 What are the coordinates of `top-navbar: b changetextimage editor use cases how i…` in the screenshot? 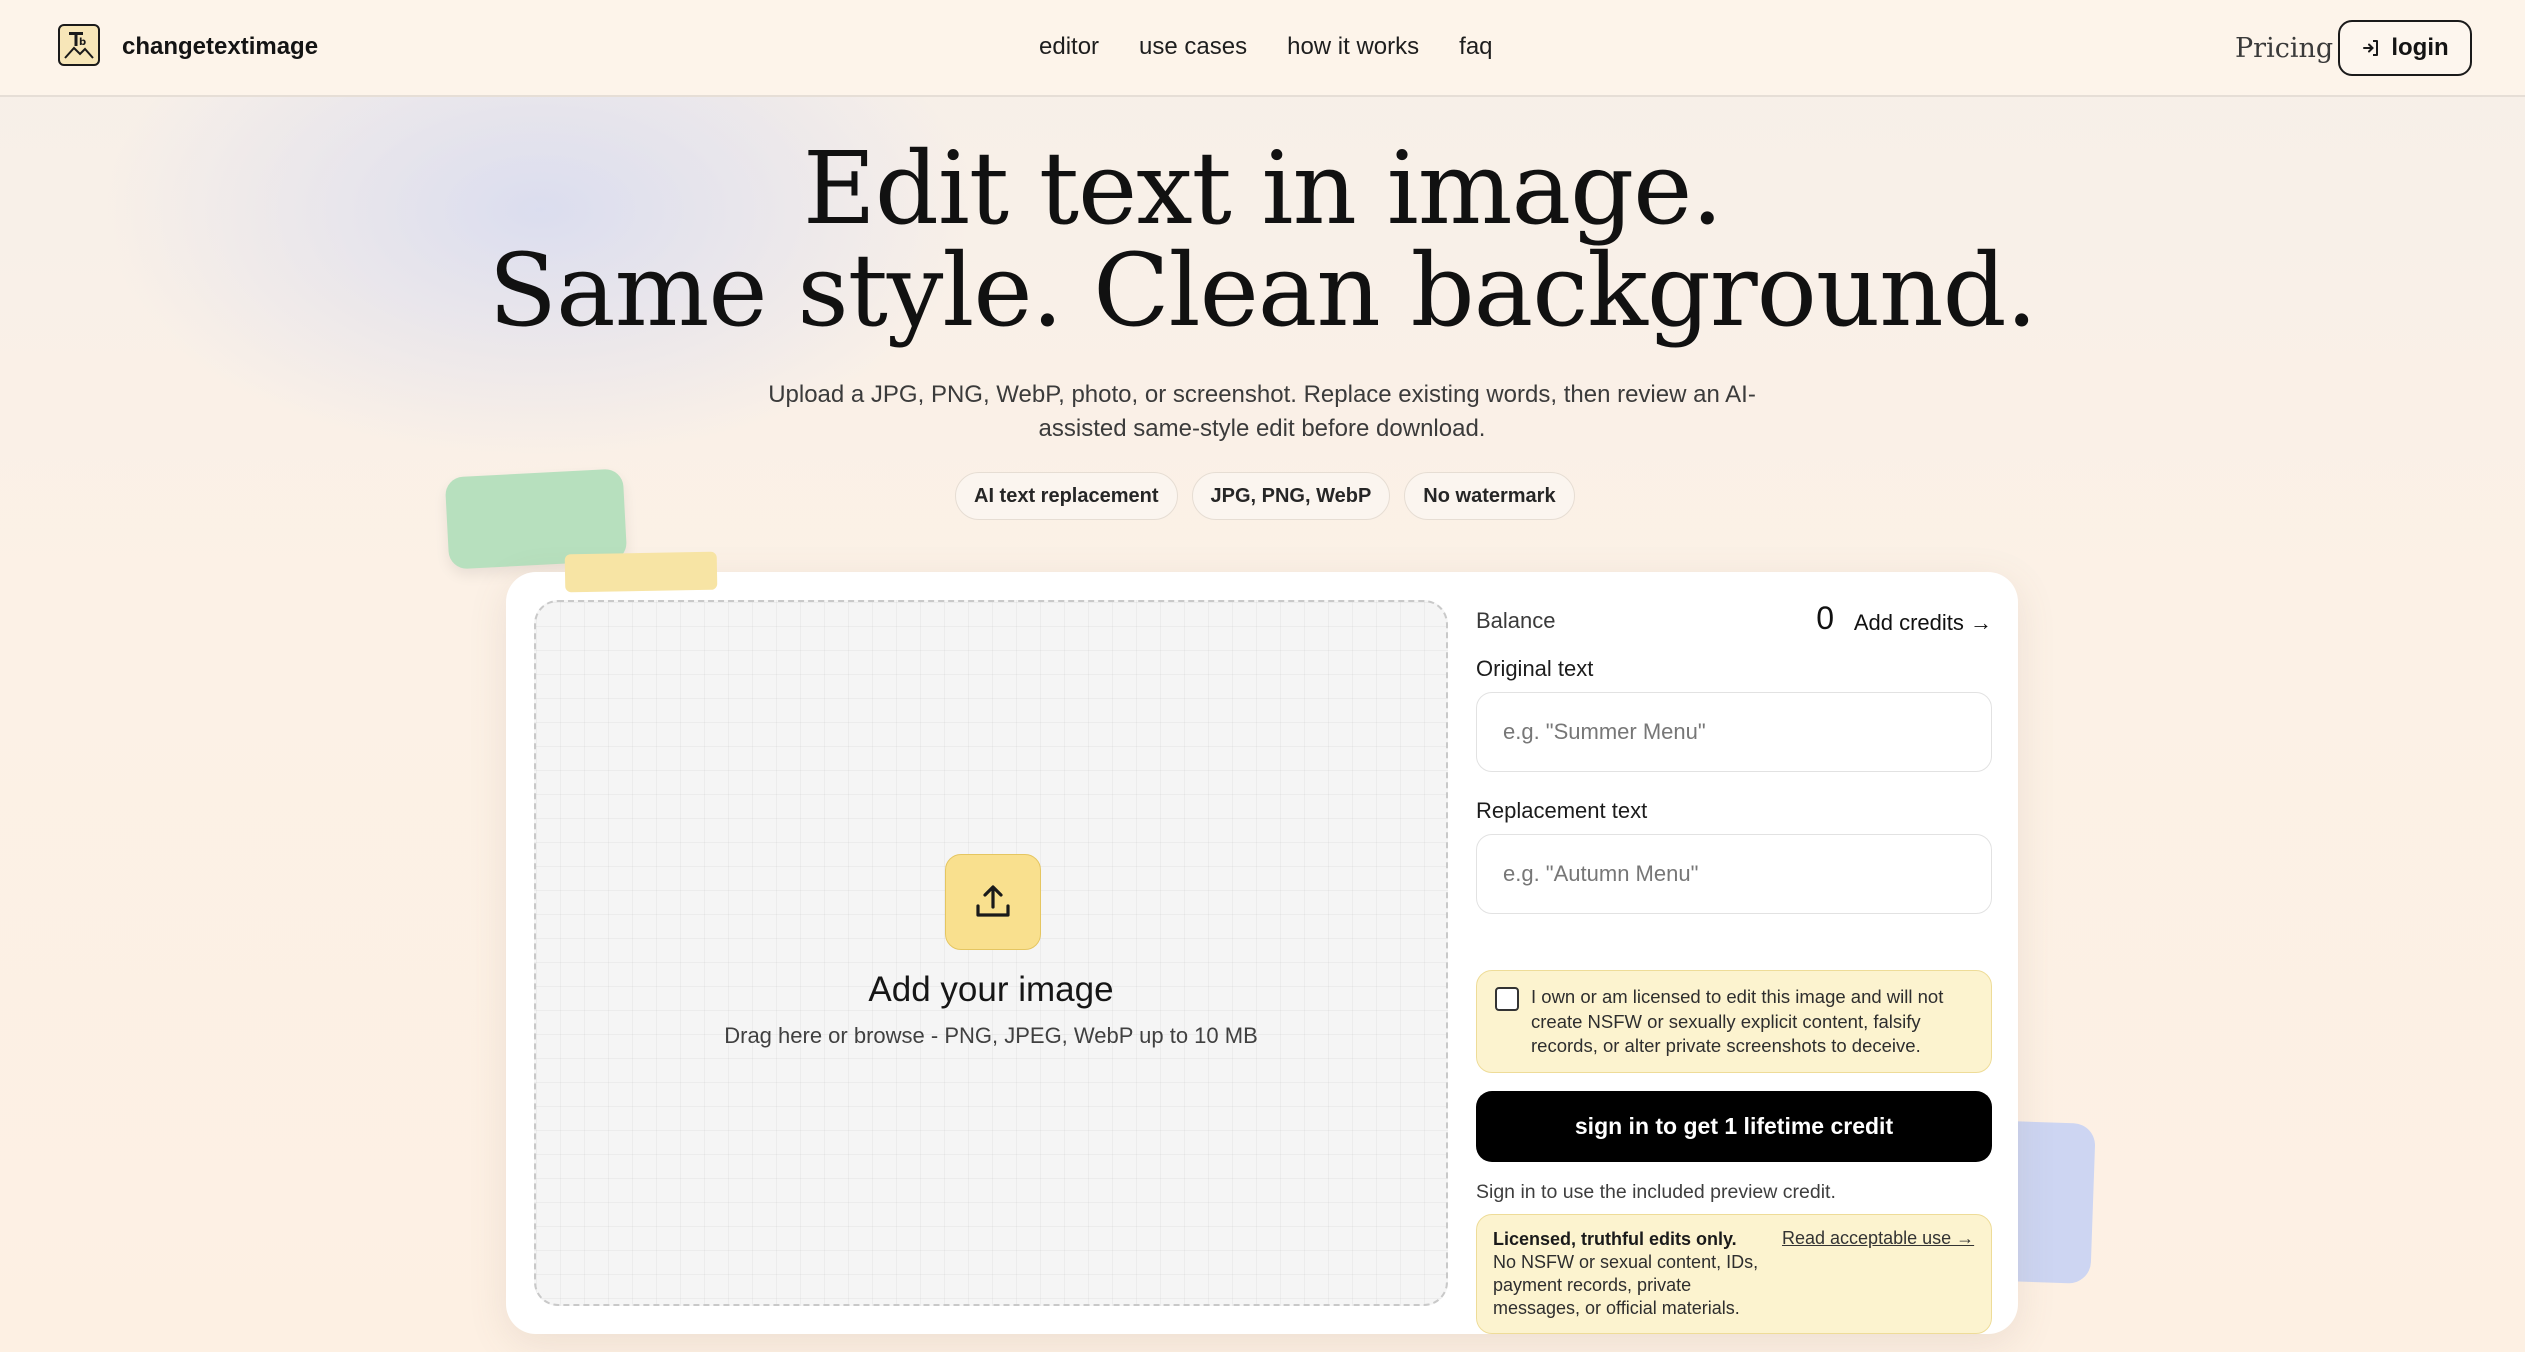 It's located at (1262, 48).